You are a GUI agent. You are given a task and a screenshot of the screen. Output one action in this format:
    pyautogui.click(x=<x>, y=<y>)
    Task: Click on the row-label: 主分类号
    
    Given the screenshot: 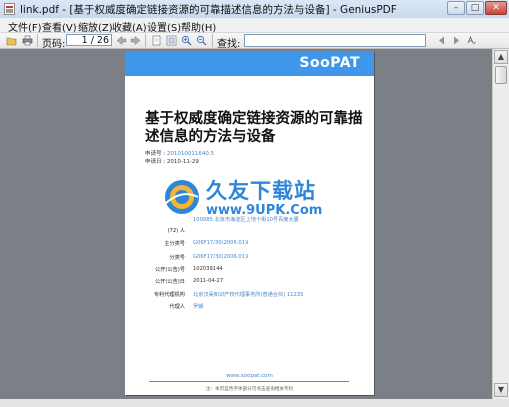 What is the action you would take?
    pyautogui.click(x=174, y=244)
    